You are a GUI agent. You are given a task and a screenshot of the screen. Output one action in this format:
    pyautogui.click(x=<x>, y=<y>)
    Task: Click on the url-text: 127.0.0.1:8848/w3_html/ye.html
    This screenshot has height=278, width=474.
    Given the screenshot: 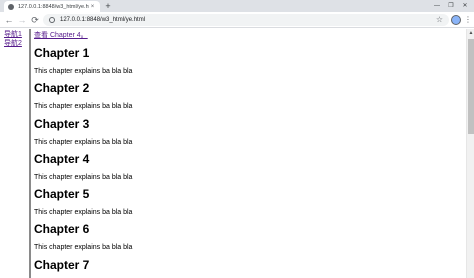 What is the action you would take?
    pyautogui.click(x=248, y=20)
    